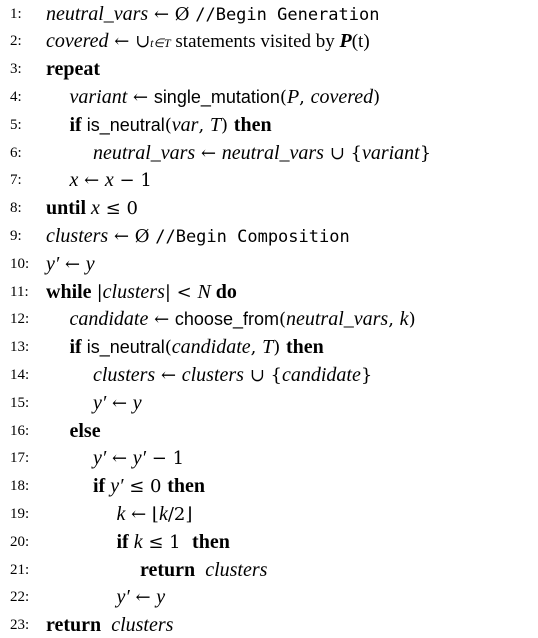  Describe the element at coordinates (223, 291) in the screenshot. I see `code-token: do` at that location.